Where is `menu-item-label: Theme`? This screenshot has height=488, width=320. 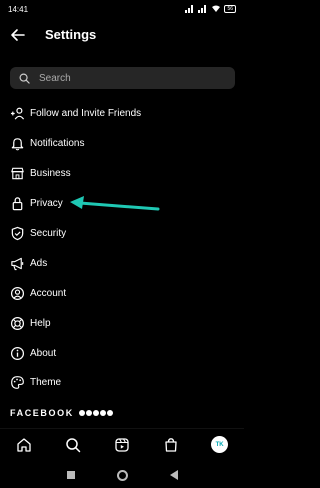
menu-item-label: Theme is located at coordinates (46, 383).